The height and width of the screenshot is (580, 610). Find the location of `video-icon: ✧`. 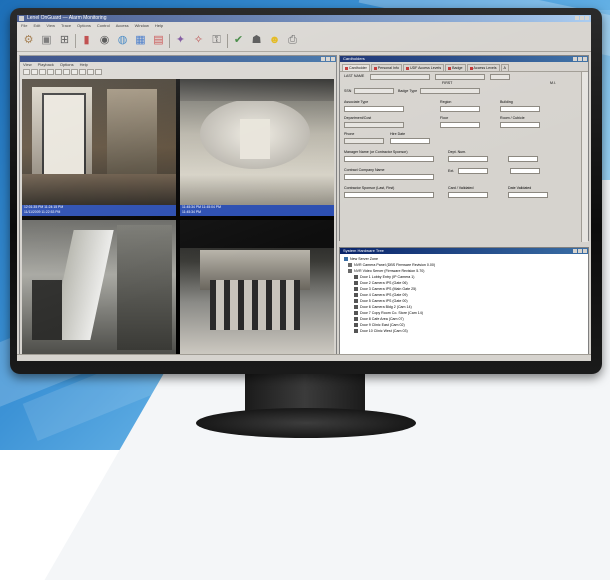

video-icon: ✧ is located at coordinates (198, 40).